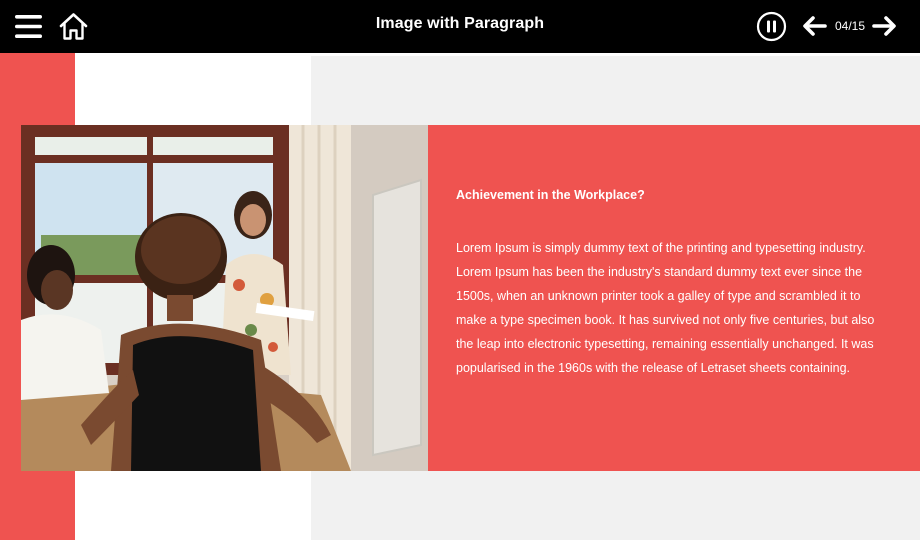  I want to click on slide-counter: 04/15, so click(850, 26).